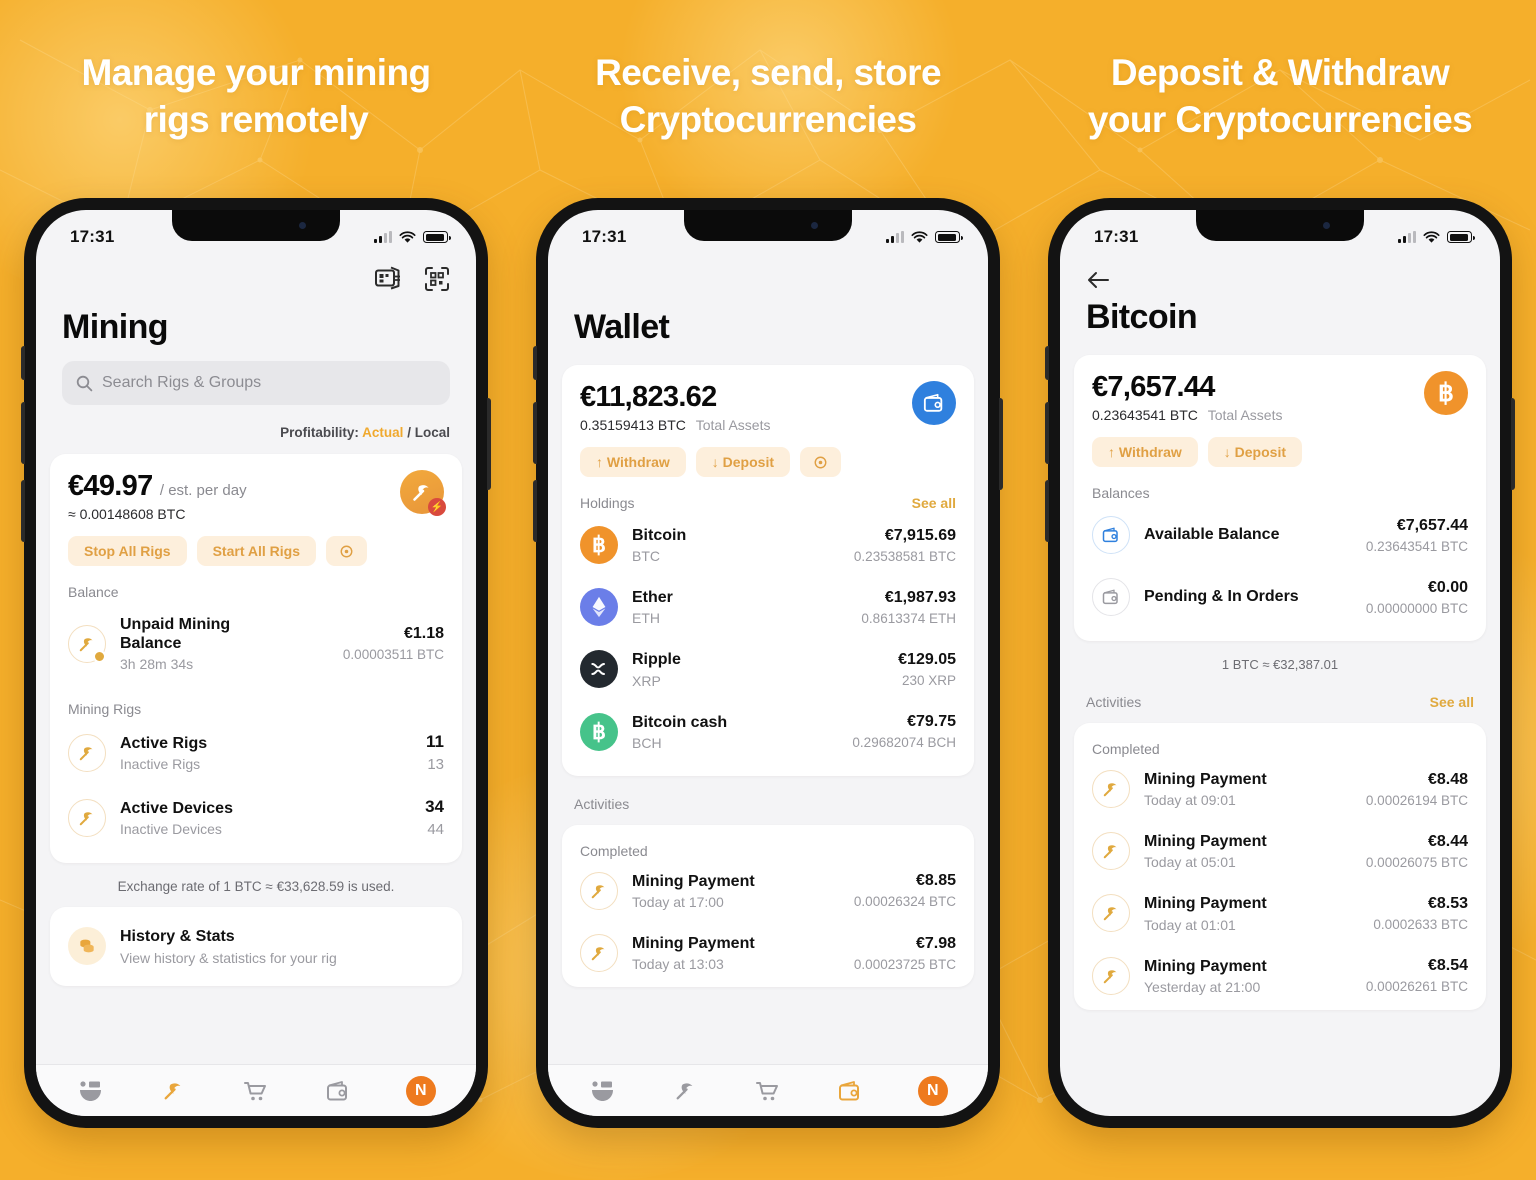  What do you see at coordinates (768, 731) in the screenshot?
I see `list-item: ฿ Bitcoin cash BCH €79.75 0.29682074 BCH` at bounding box center [768, 731].